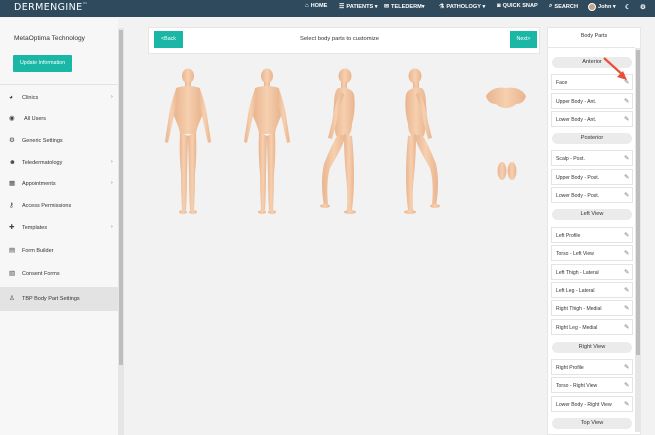  I want to click on body-figure-back, so click(267, 141).